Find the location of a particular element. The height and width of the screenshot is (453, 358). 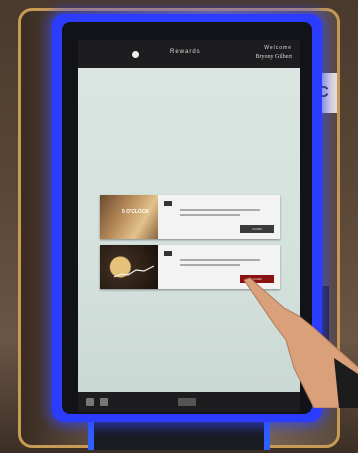

pointing-hand is located at coordinates (301, 342).